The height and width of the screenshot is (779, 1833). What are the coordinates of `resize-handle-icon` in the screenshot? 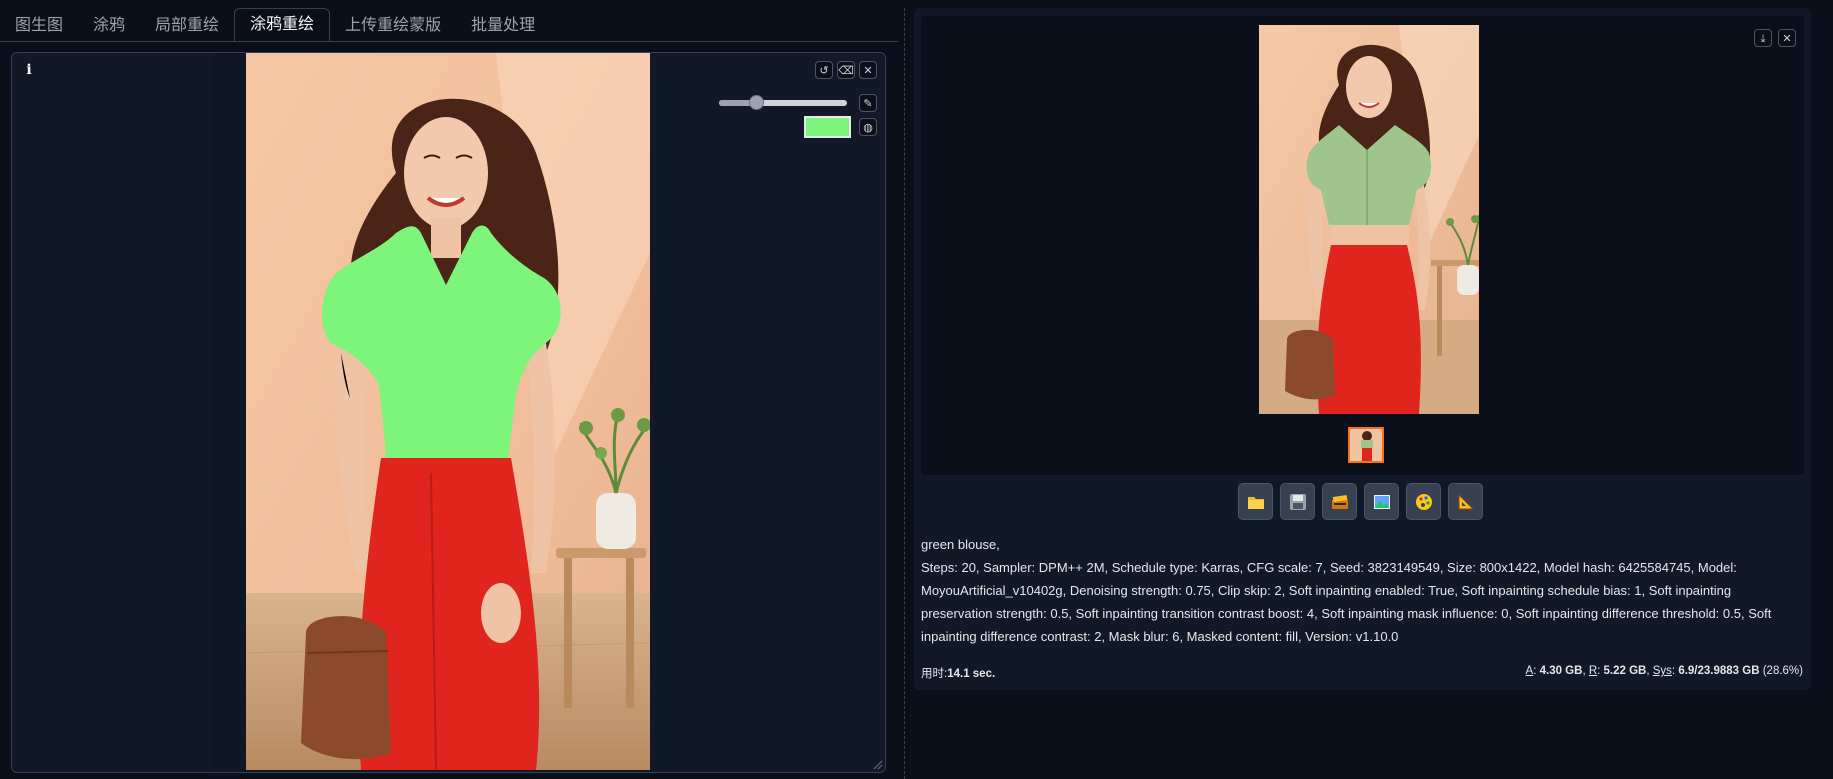 It's located at (878, 765).